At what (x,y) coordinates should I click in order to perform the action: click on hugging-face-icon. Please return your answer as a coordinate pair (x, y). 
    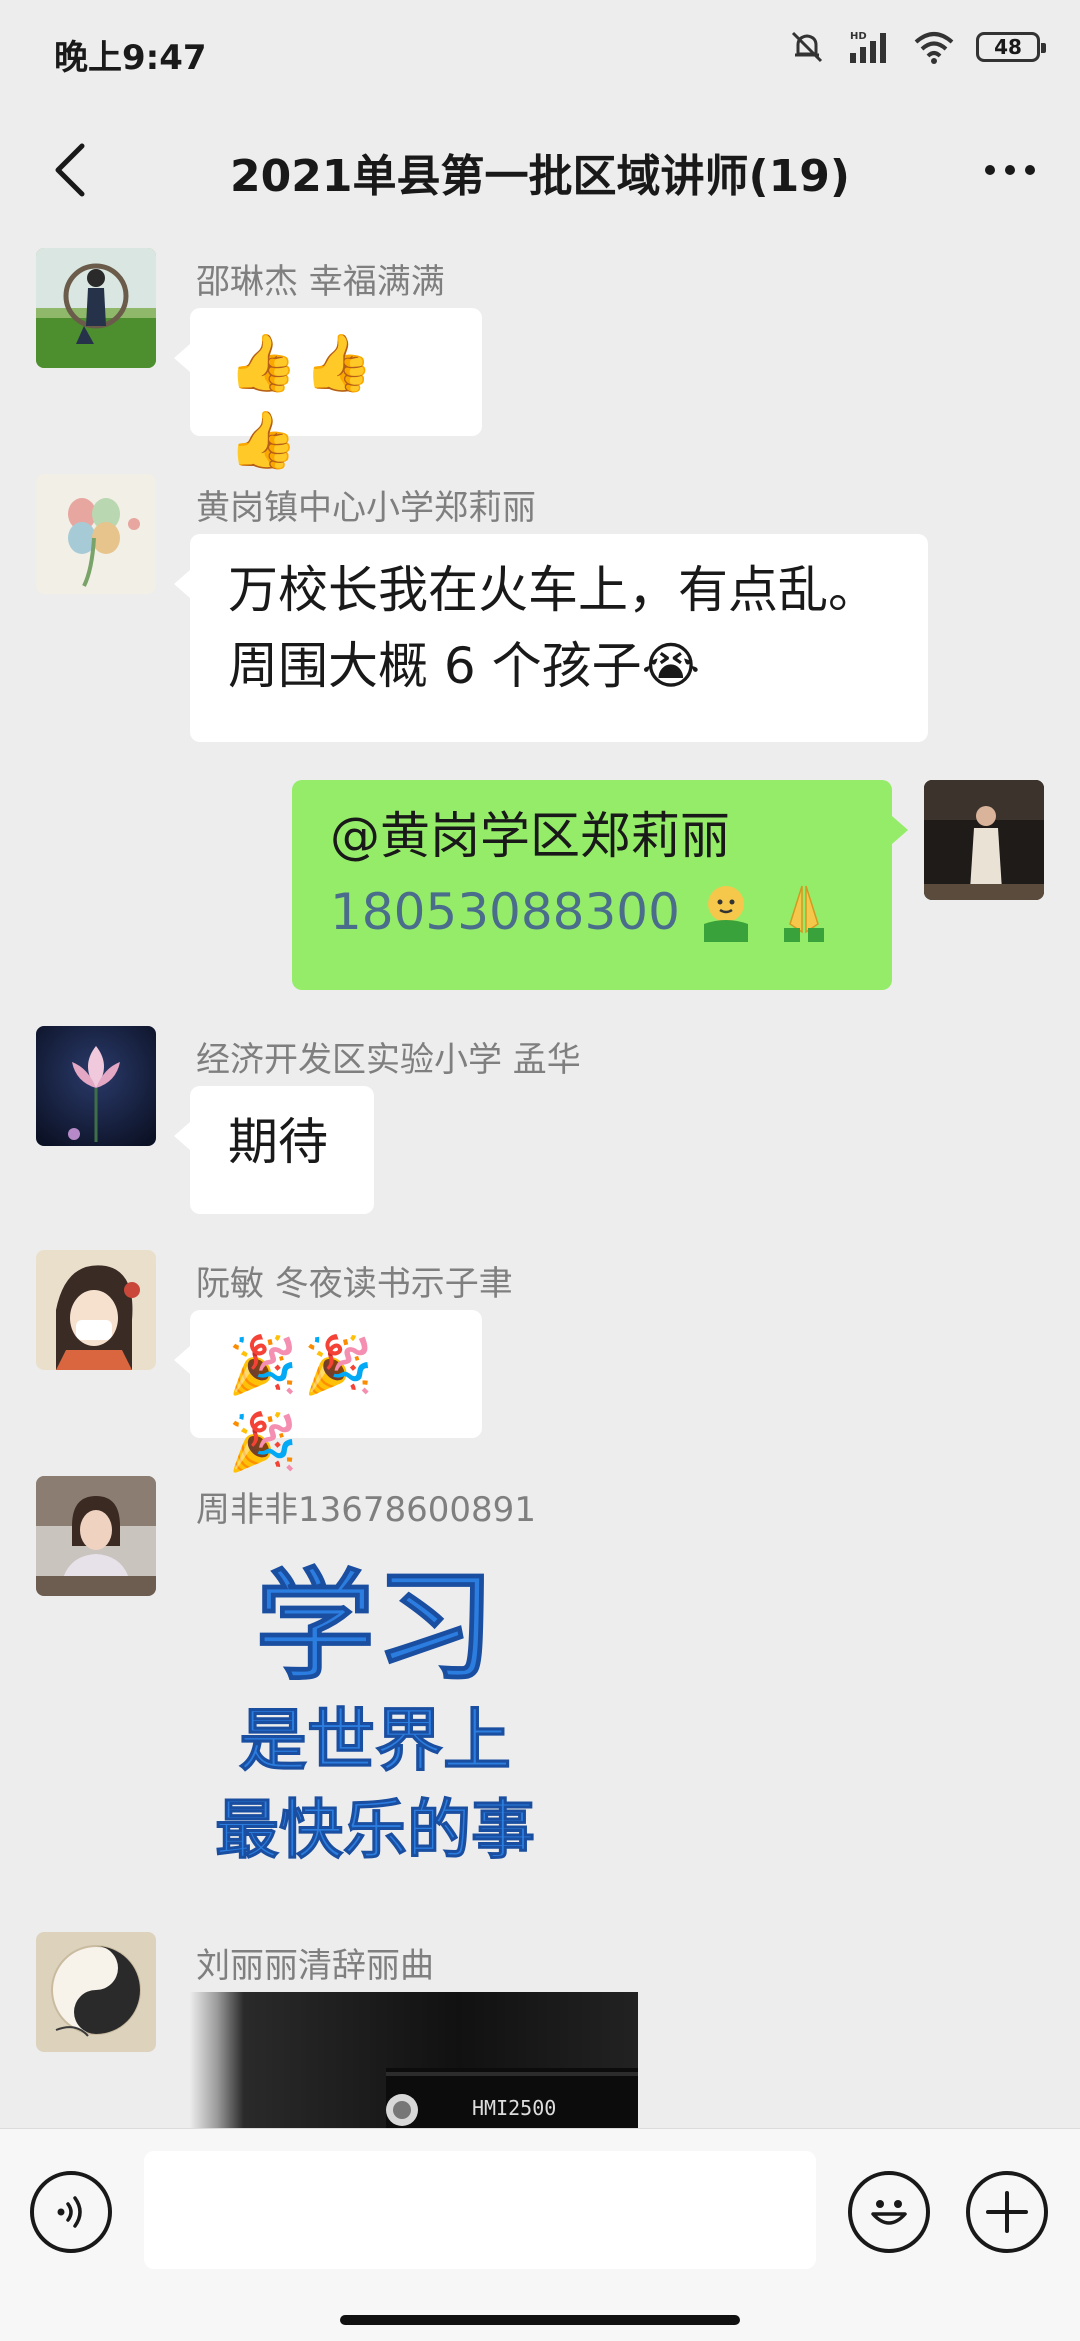
    Looking at the image, I should click on (725, 914).